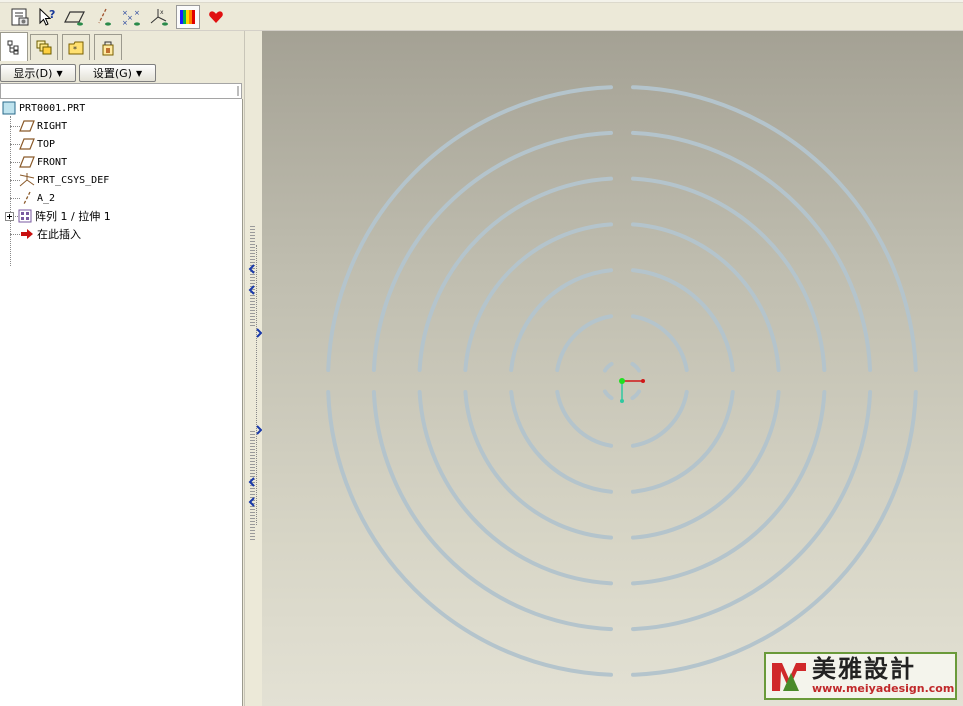  I want to click on color-appearance-icon, so click(187, 17).